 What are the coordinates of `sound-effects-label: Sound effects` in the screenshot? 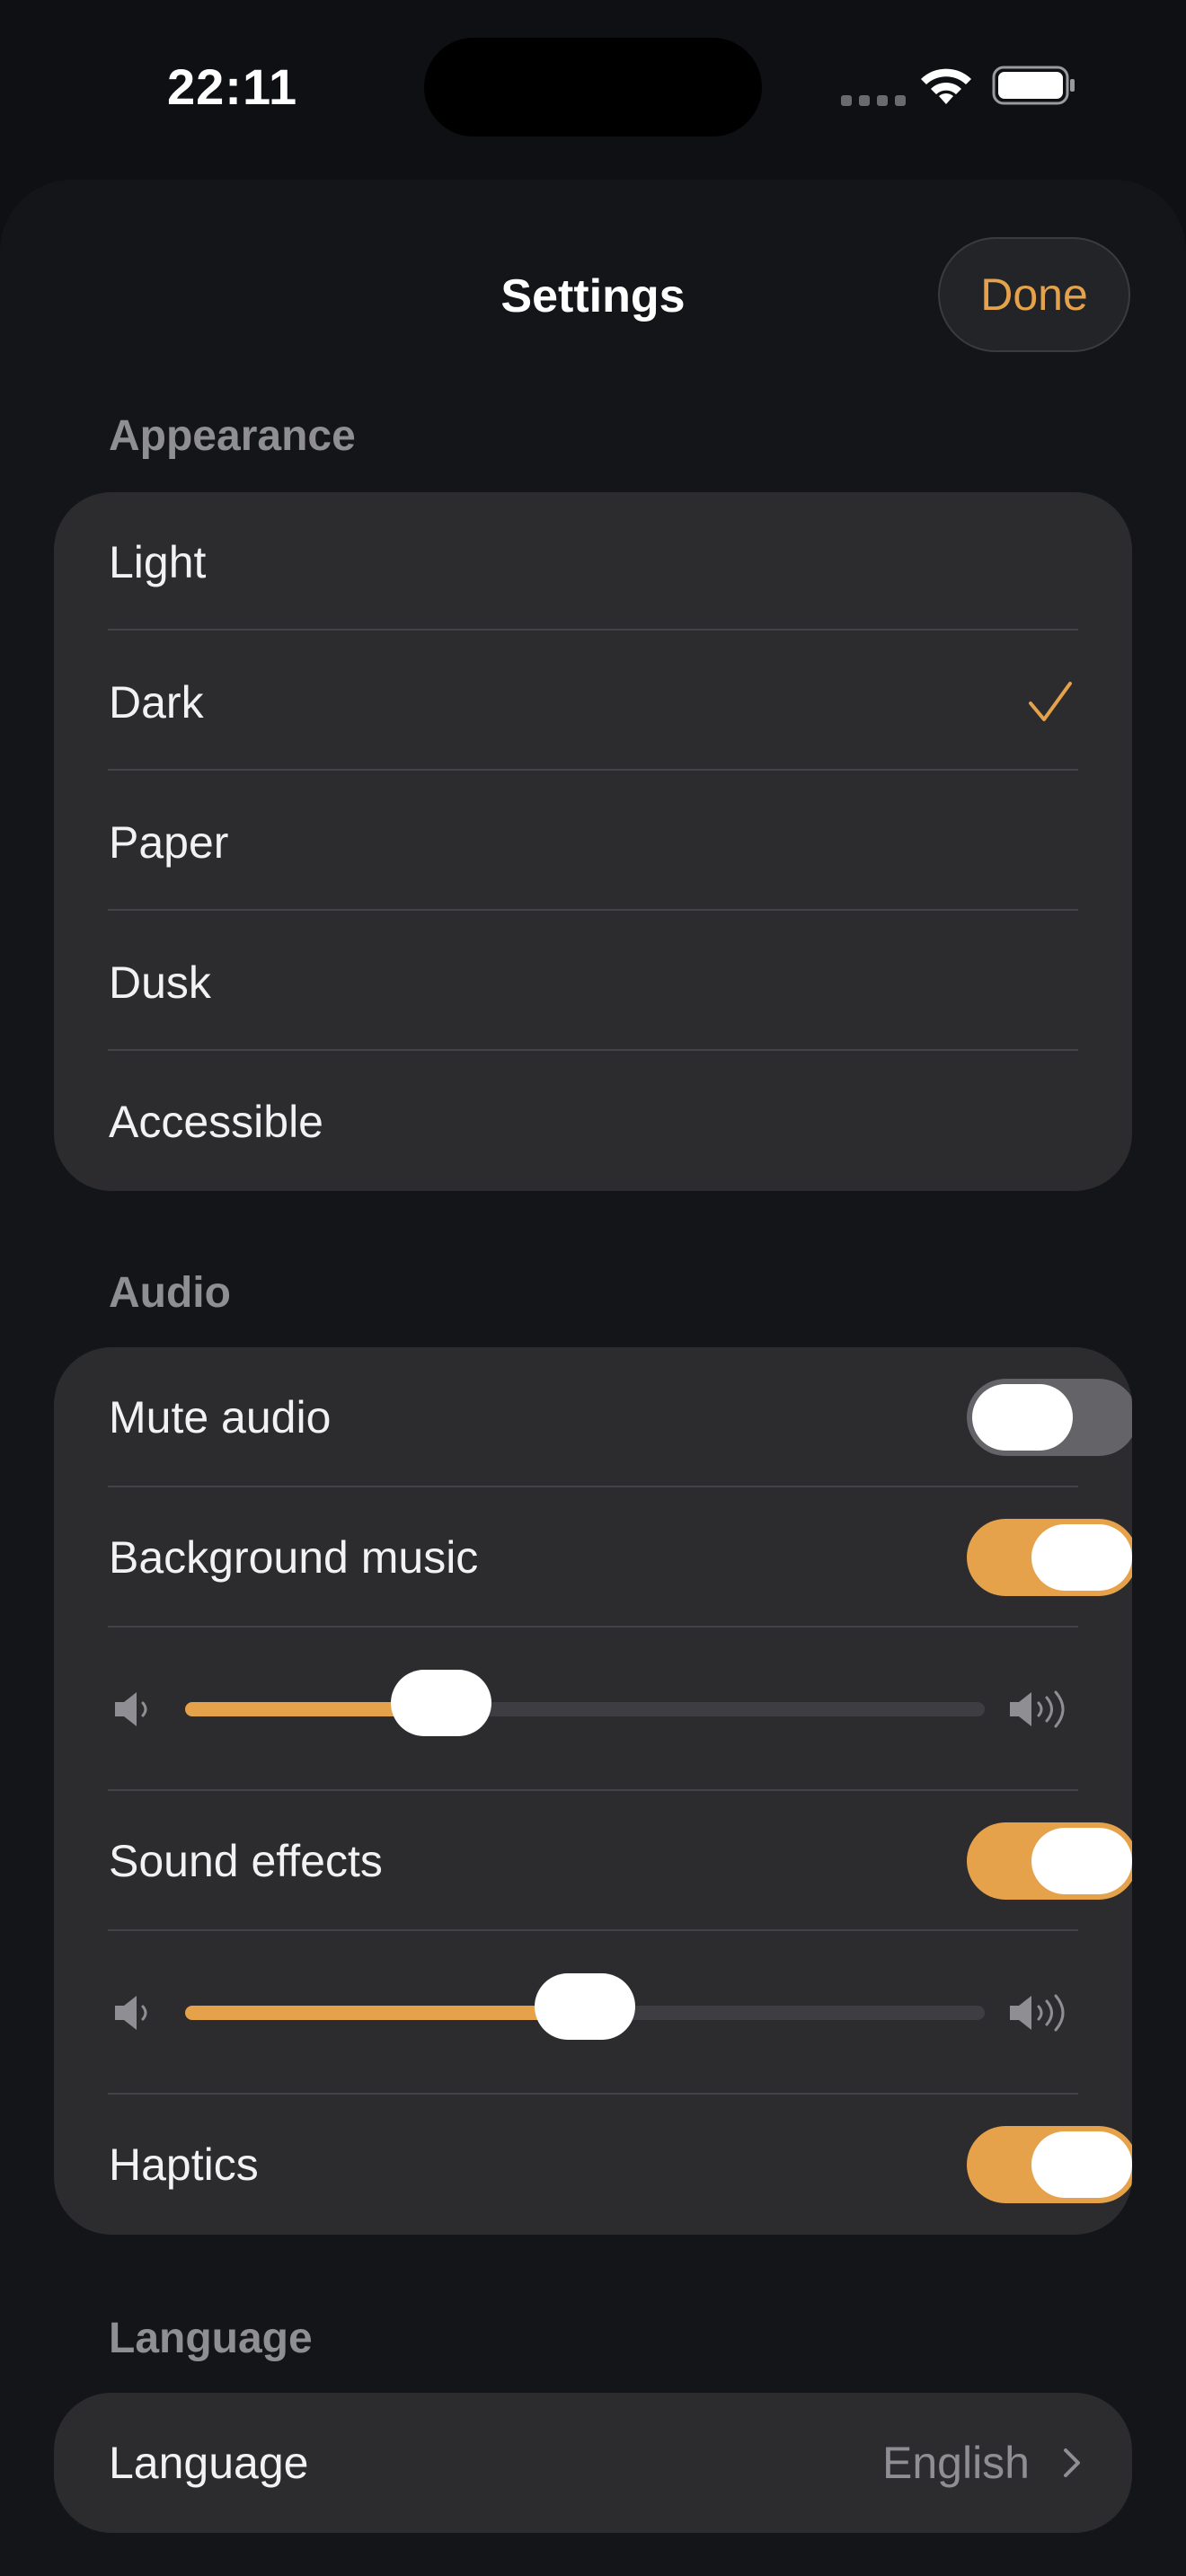 It's located at (246, 1861).